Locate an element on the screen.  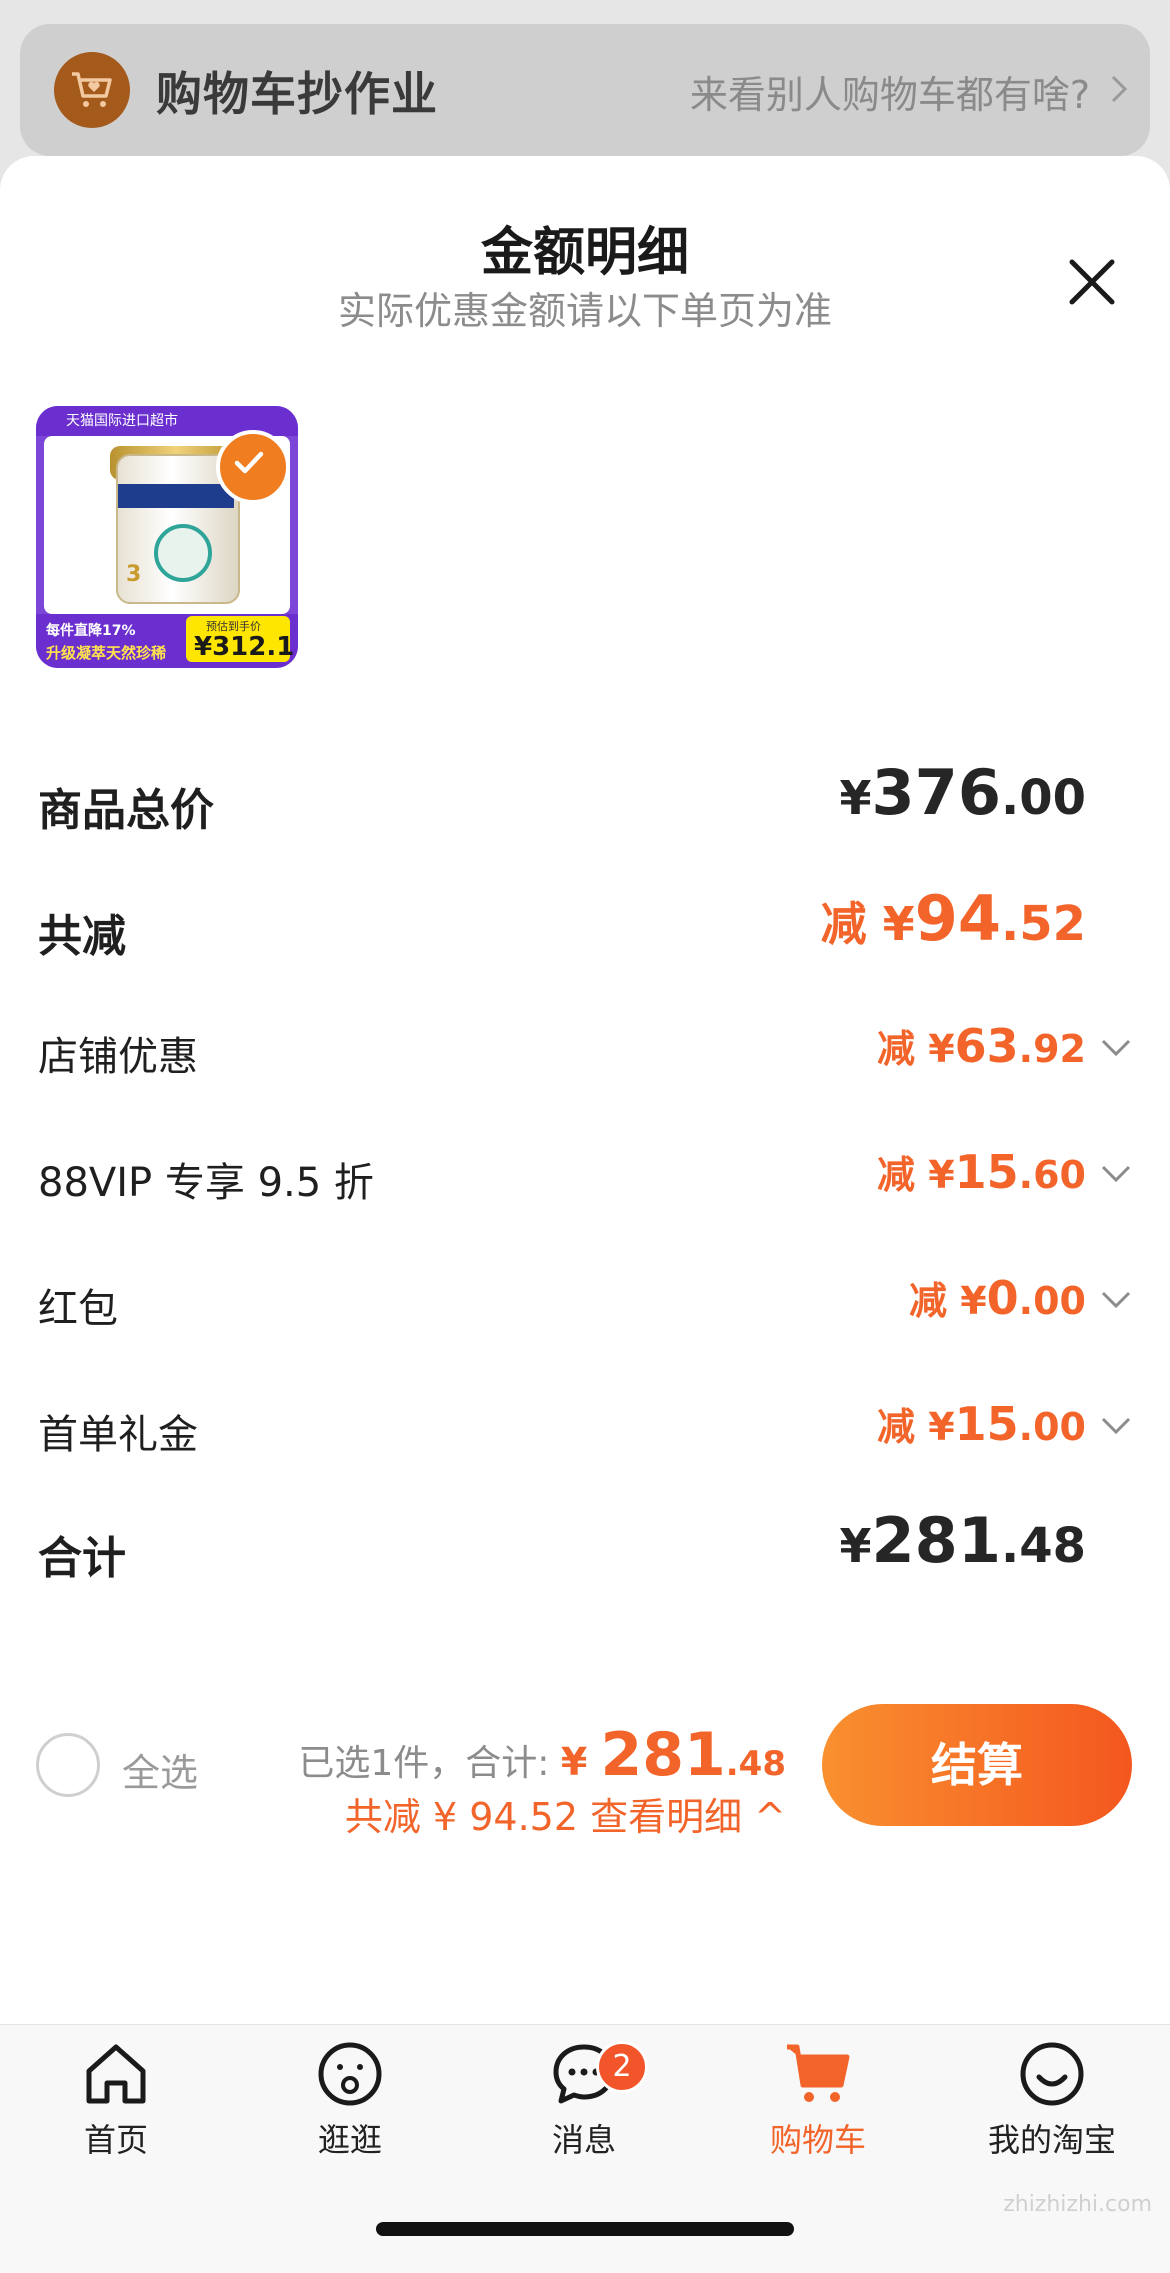
sum-label: 合计 is located at coordinates (82, 1558).